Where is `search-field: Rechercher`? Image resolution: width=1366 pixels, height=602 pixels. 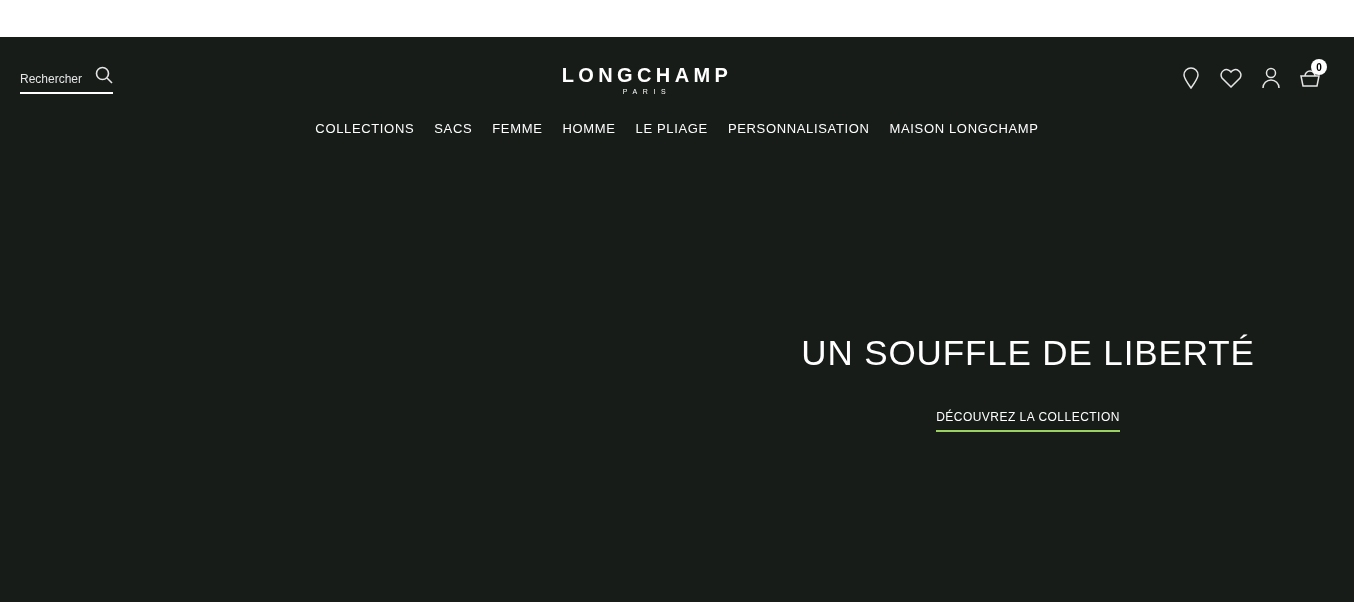
search-field: Rechercher is located at coordinates (66, 82).